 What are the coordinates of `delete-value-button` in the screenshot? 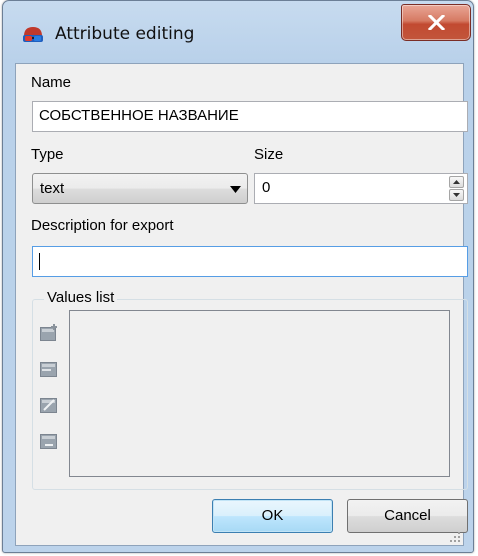 It's located at (49, 441).